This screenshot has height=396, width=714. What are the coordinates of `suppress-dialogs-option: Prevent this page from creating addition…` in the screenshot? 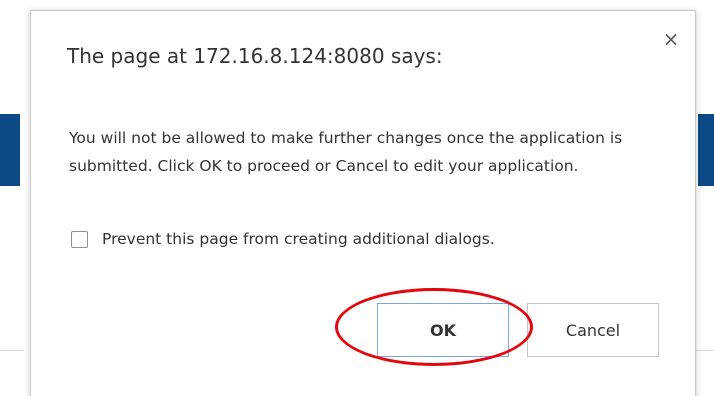 It's located at (283, 239).